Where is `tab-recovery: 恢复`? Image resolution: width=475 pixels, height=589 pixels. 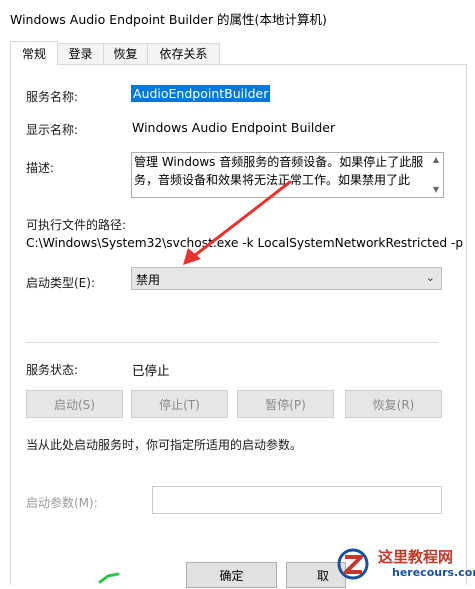
tab-recovery: 恢复 is located at coordinates (125, 54).